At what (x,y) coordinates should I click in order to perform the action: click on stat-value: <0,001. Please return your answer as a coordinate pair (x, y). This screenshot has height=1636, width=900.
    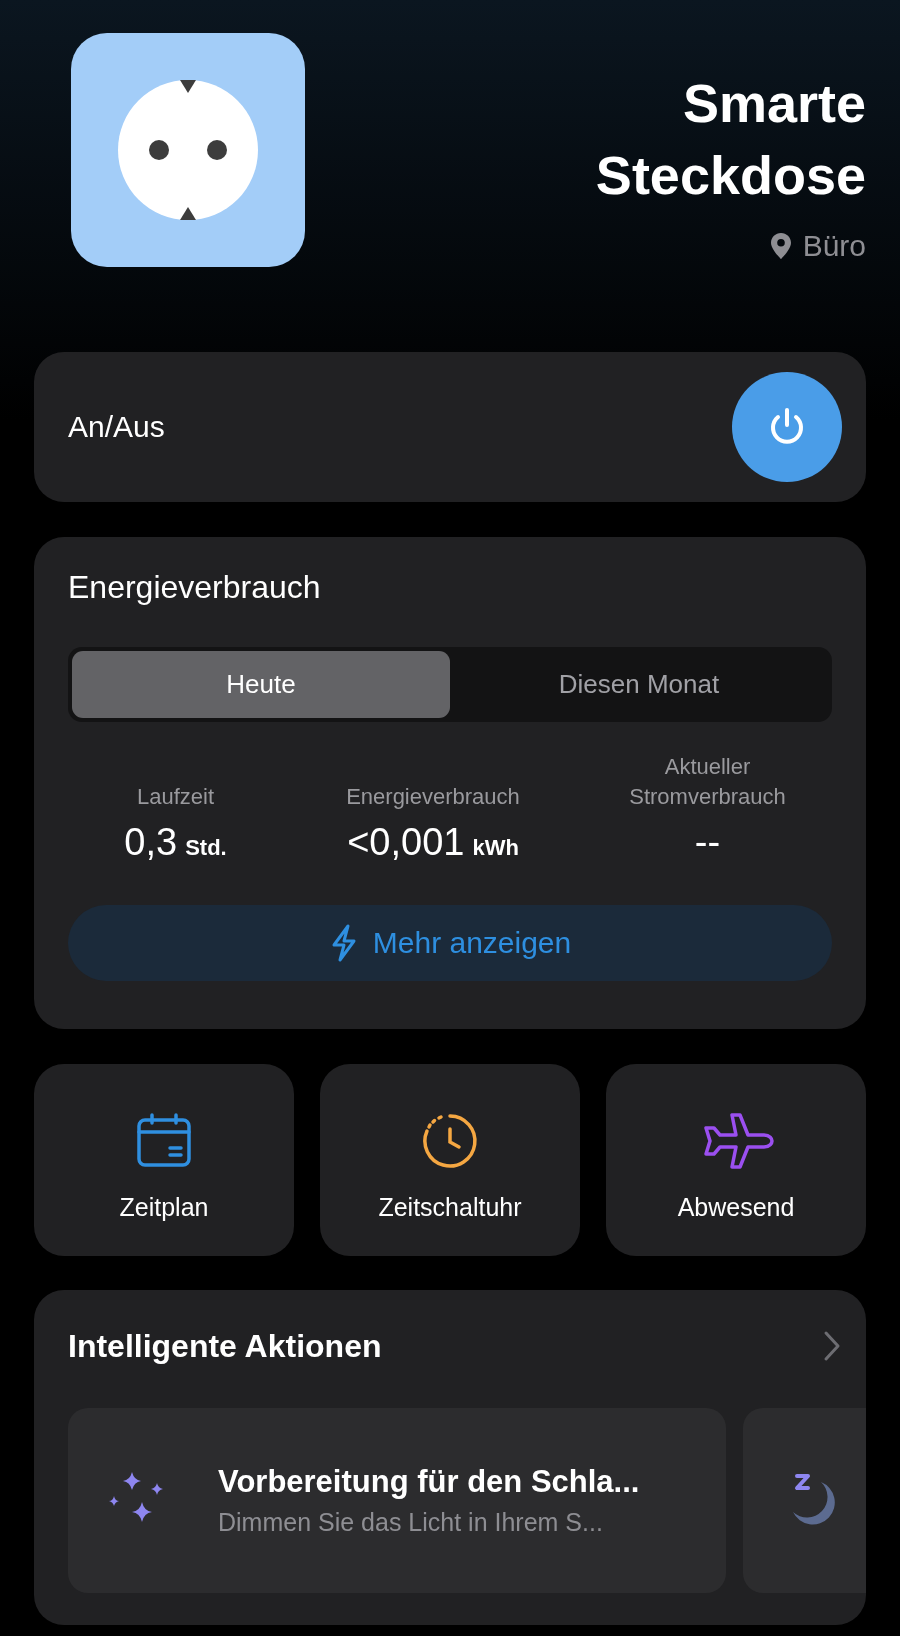
    Looking at the image, I should click on (406, 842).